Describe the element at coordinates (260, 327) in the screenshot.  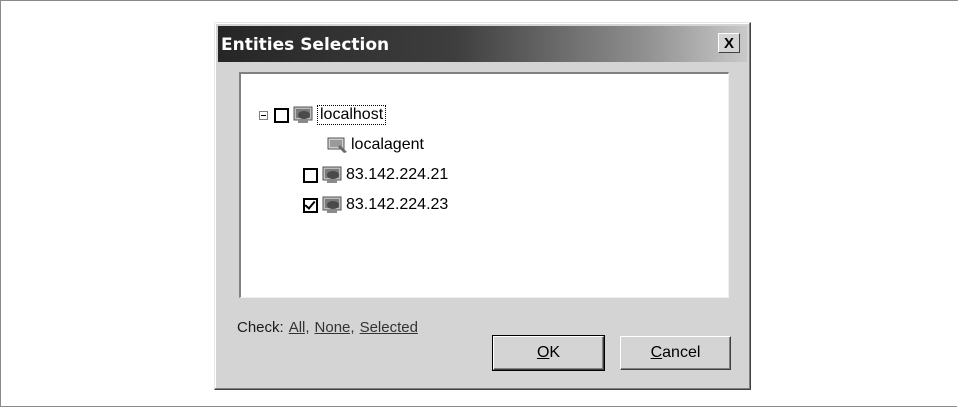
I see `check-prefix-label: Check:` at that location.